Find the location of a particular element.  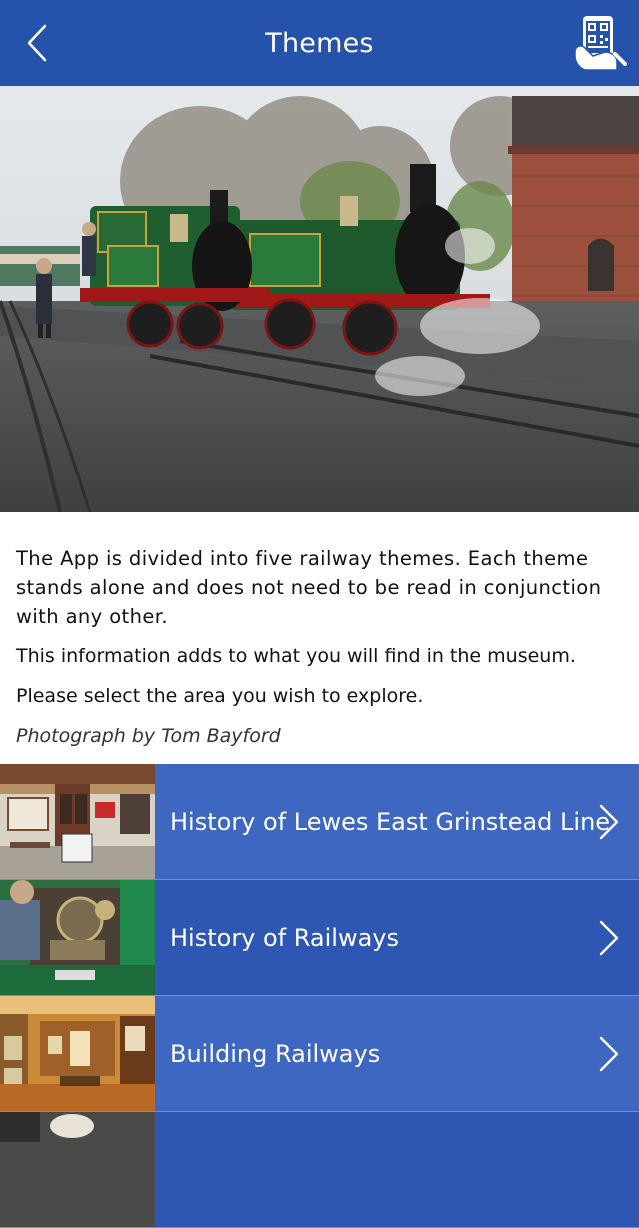

photo-credit: Photograph by Tom Bayford is located at coordinates (148, 736).